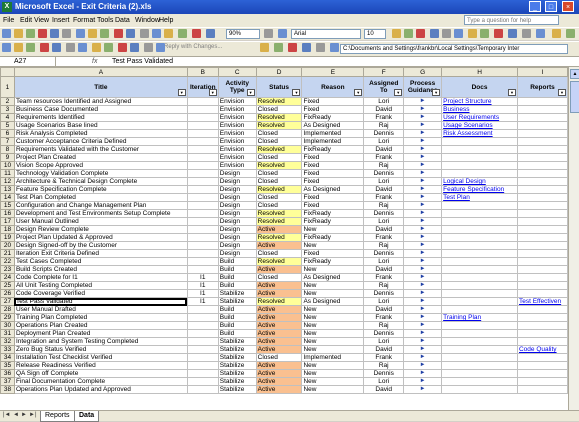  What do you see at coordinates (573, 238) in the screenshot?
I see `vertical-scrollbar: ▲` at bounding box center [573, 238].